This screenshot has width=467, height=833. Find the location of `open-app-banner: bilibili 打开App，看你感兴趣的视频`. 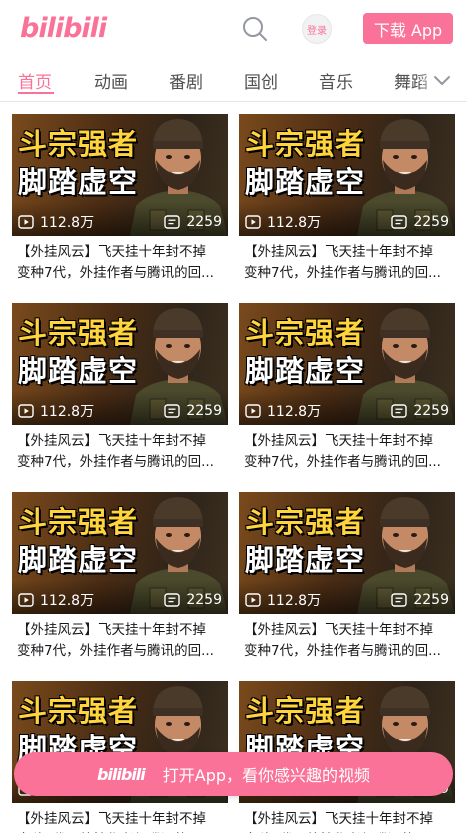

open-app-banner: bilibili 打开App，看你感兴趣的视频 is located at coordinates (233, 774).